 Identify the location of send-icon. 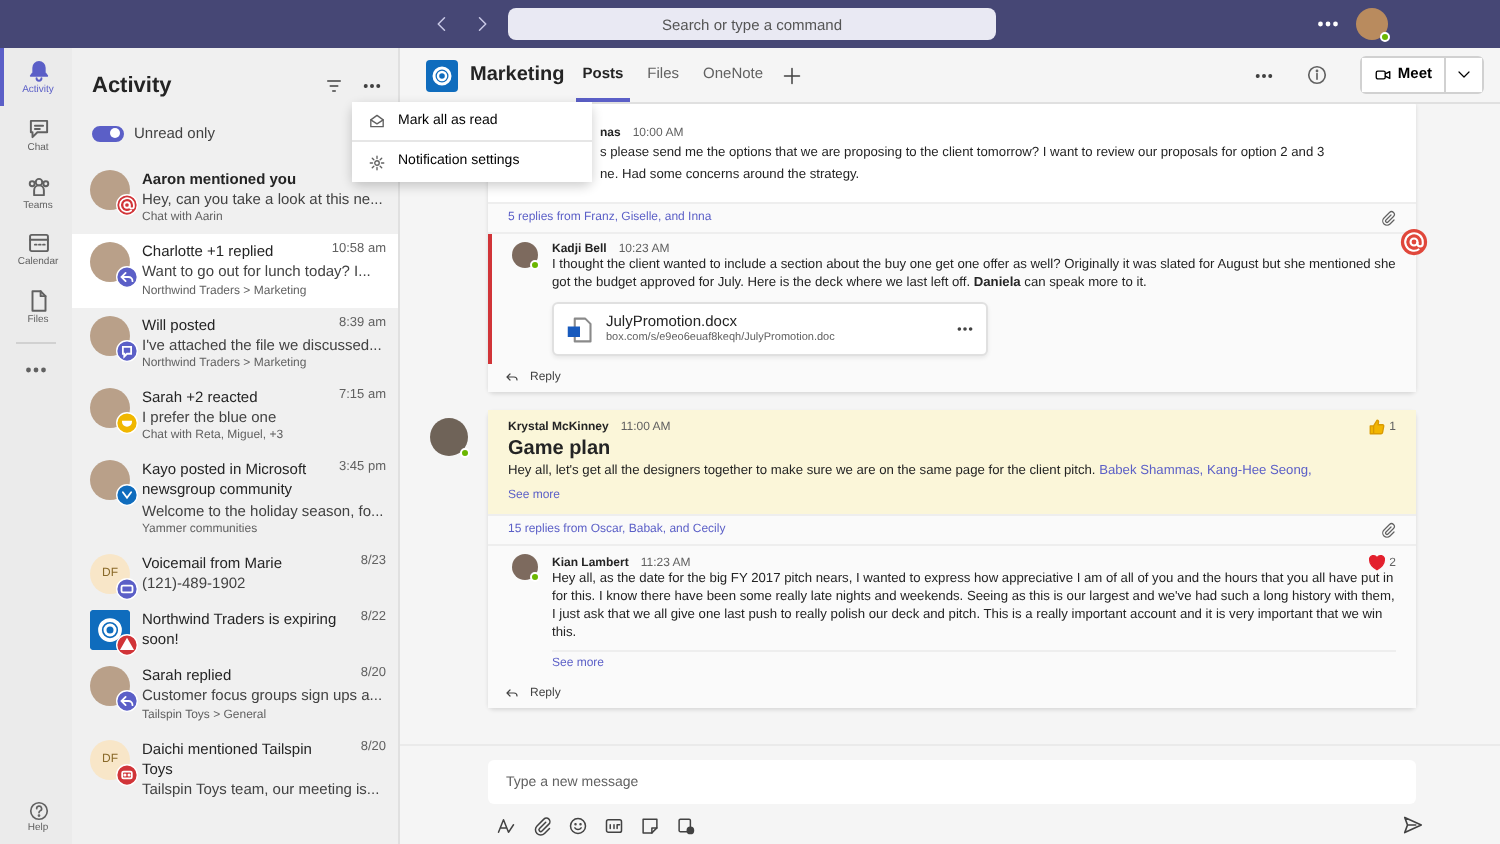
(1413, 825).